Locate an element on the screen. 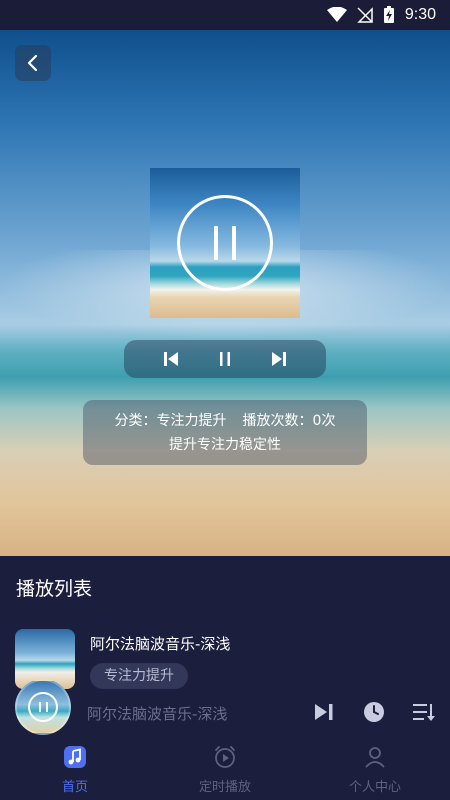 This screenshot has height=800, width=450. nav-label-home: 首页 is located at coordinates (74, 787).